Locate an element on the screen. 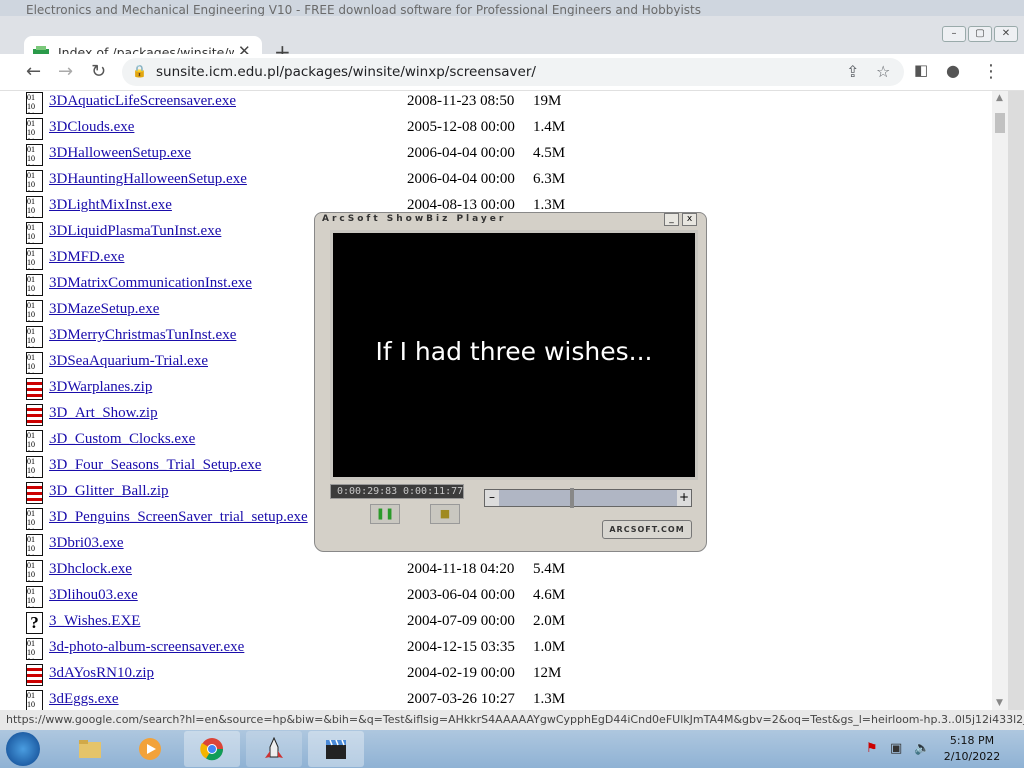  window-controls: – ▢ ✕ is located at coordinates (980, 34).